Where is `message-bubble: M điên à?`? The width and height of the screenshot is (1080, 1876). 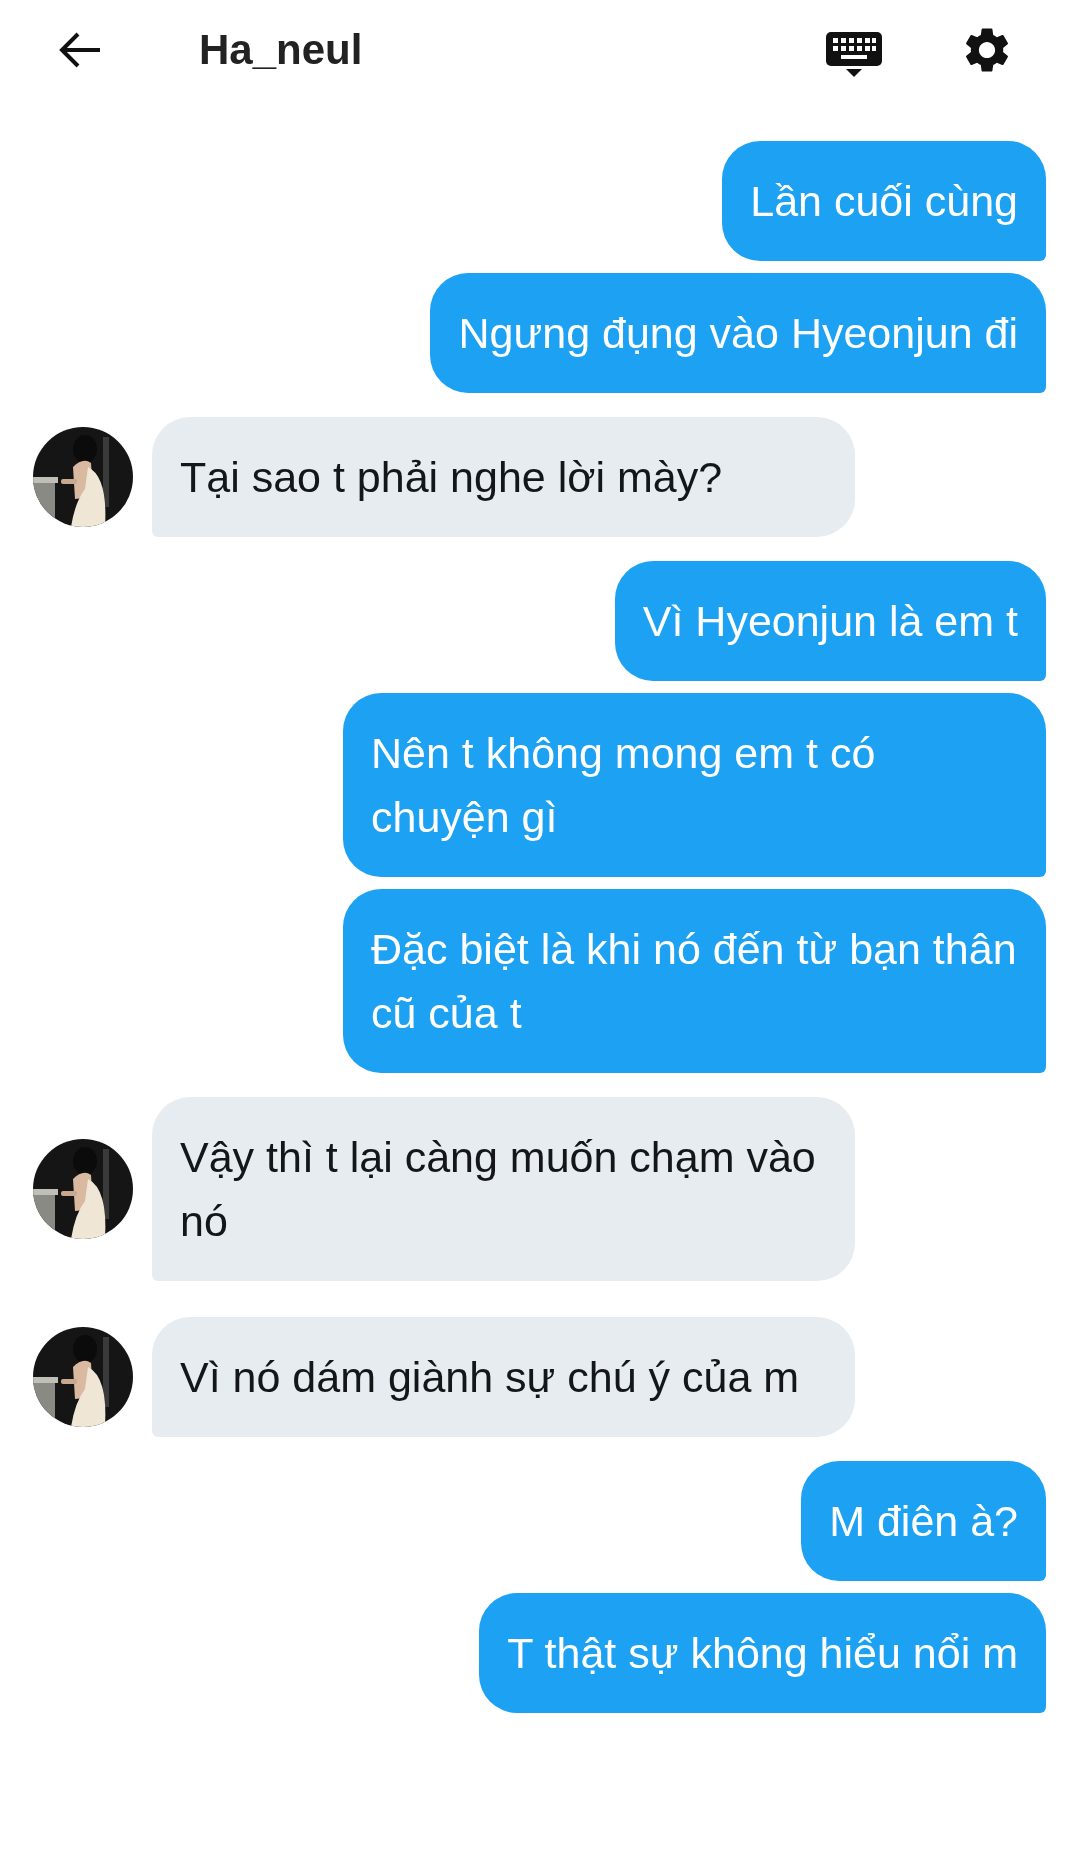 message-bubble: M điên à? is located at coordinates (923, 1521).